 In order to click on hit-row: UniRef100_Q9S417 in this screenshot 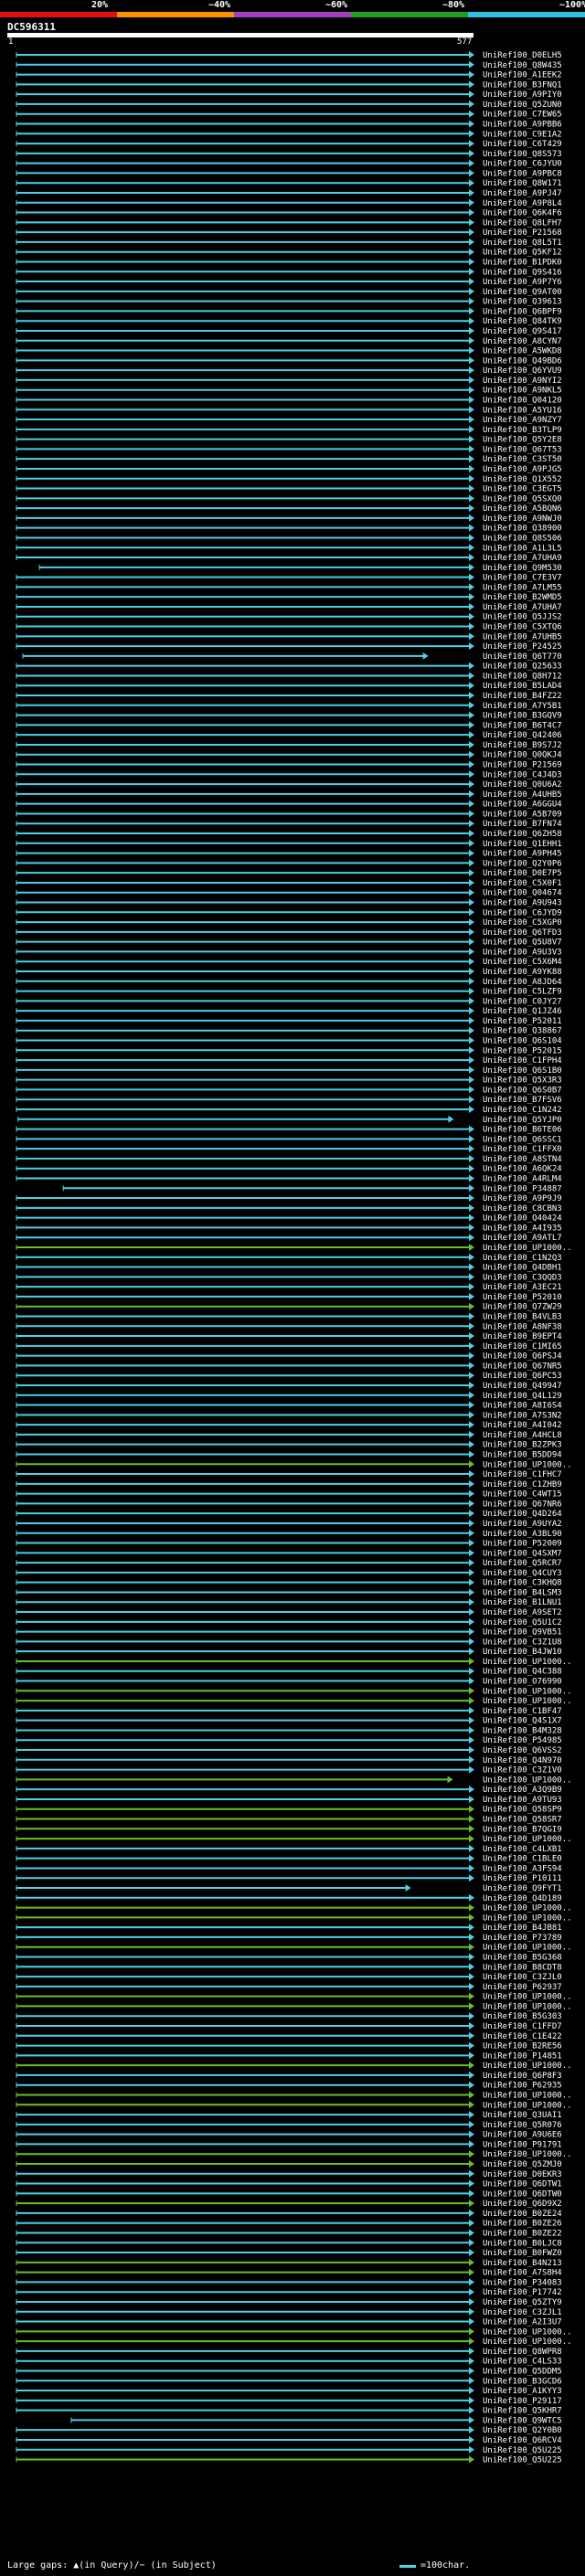, I will do `click(289, 331)`.